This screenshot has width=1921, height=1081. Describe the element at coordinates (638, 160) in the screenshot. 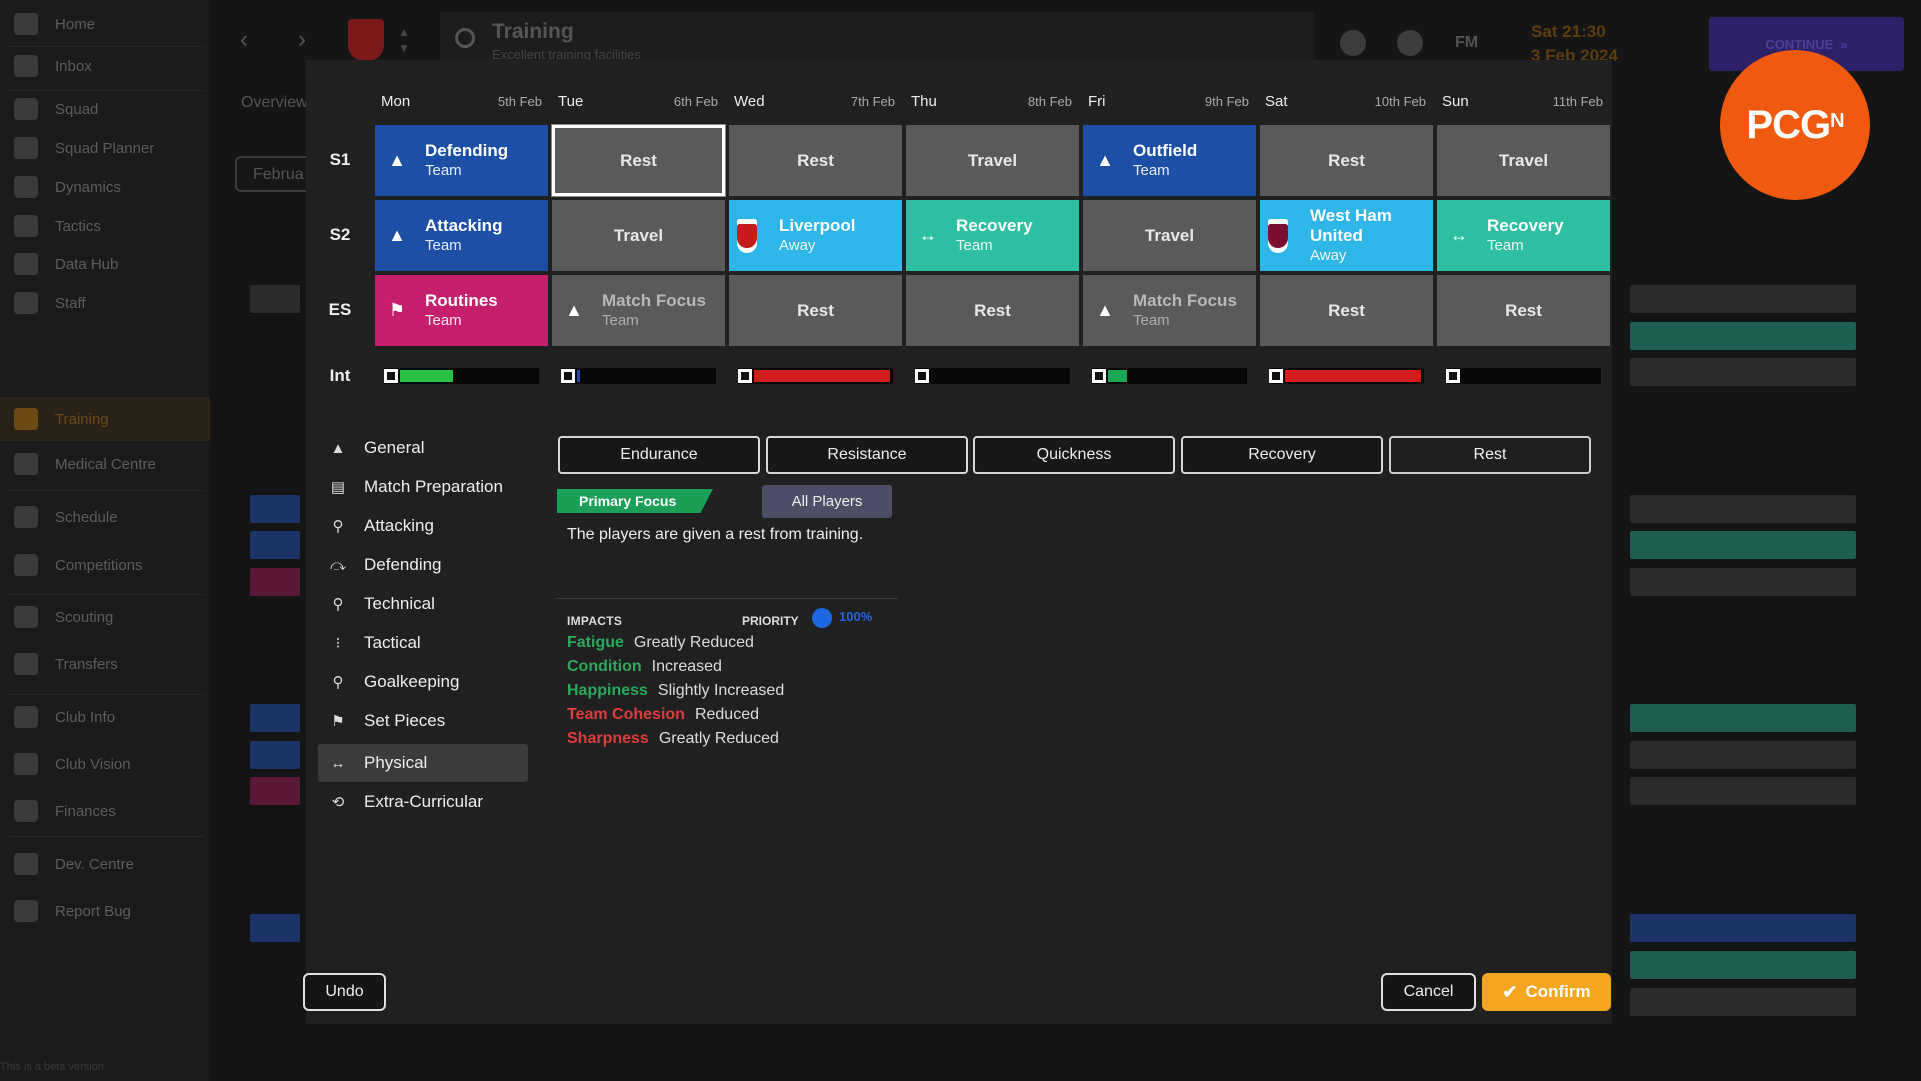

I see `session-s1-tue: Rest` at that location.